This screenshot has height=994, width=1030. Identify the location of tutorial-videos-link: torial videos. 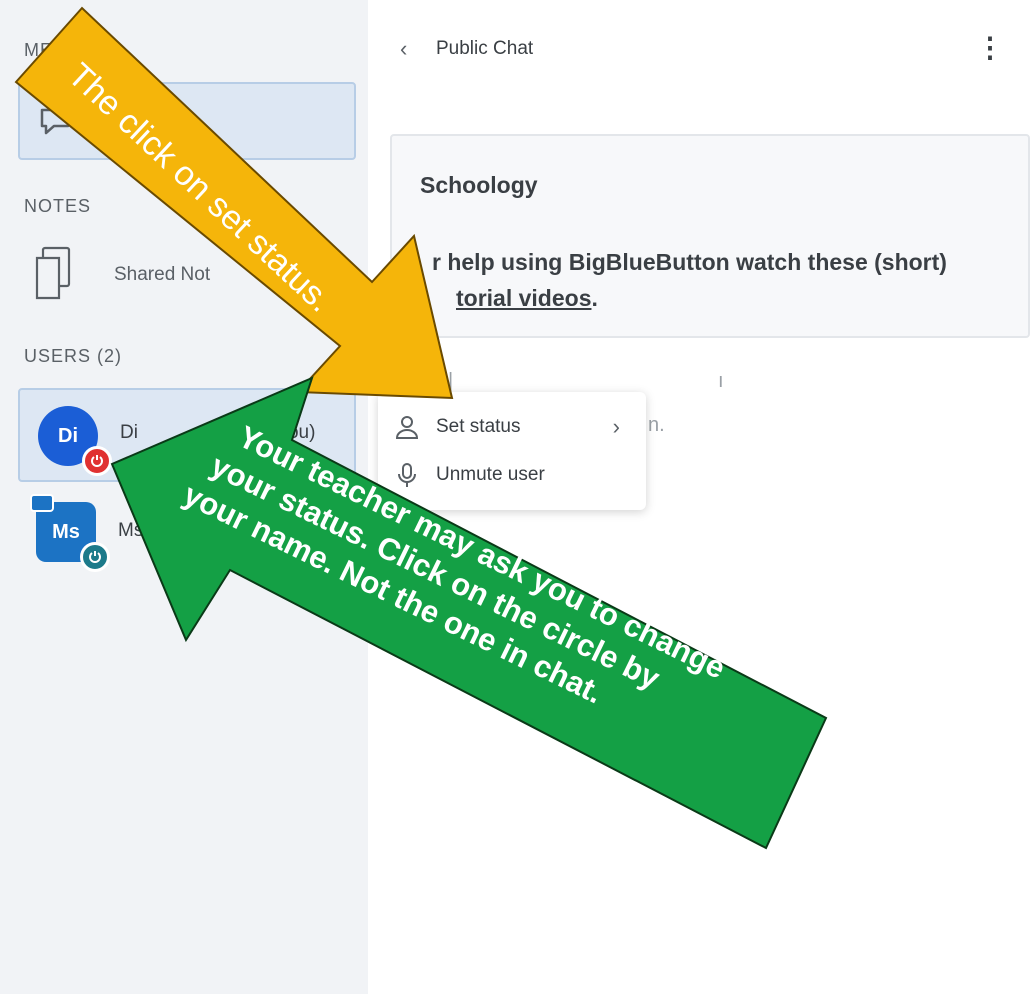
(523, 298).